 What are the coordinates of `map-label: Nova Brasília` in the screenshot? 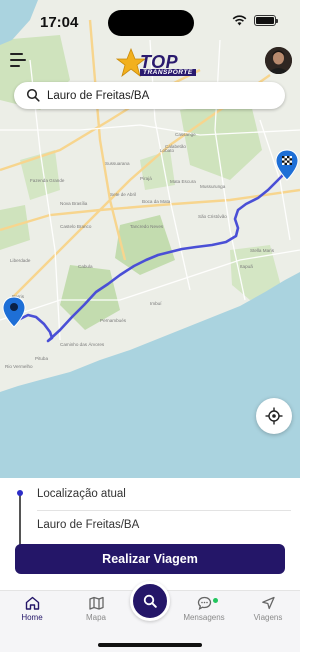 It's located at (74, 203).